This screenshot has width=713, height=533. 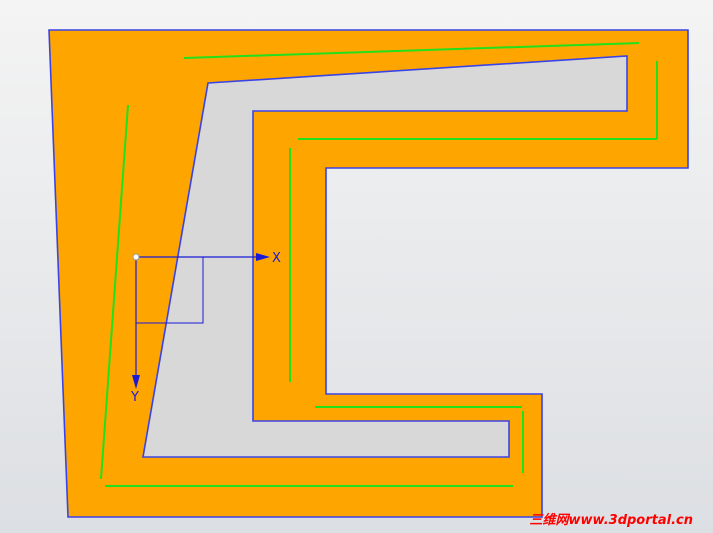 What do you see at coordinates (136, 257) in the screenshot?
I see `origin-point` at bounding box center [136, 257].